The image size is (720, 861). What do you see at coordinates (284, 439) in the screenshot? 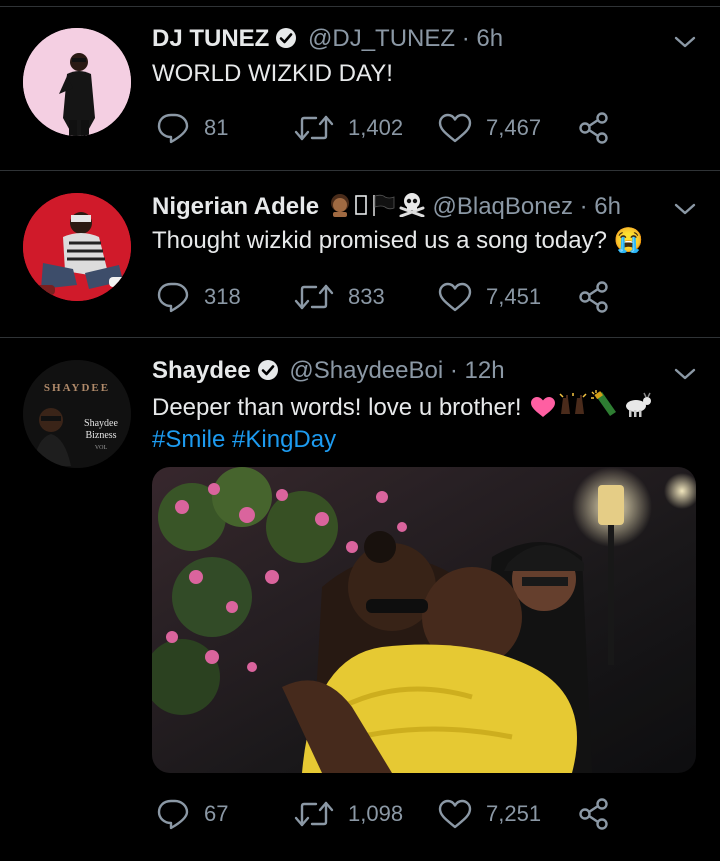
I see `hashtag-kingday: #KingDay` at bounding box center [284, 439].